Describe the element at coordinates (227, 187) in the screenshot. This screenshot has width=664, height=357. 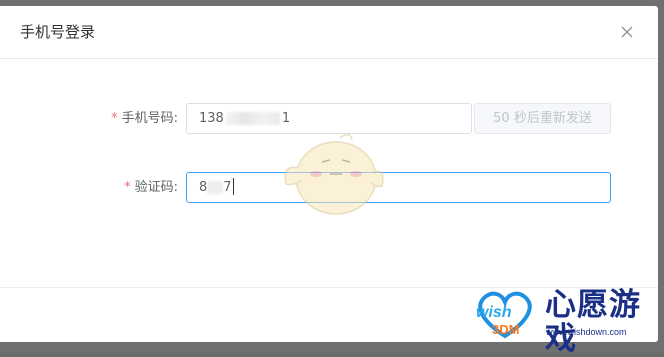
I see `code-value-suffix: 7` at that location.